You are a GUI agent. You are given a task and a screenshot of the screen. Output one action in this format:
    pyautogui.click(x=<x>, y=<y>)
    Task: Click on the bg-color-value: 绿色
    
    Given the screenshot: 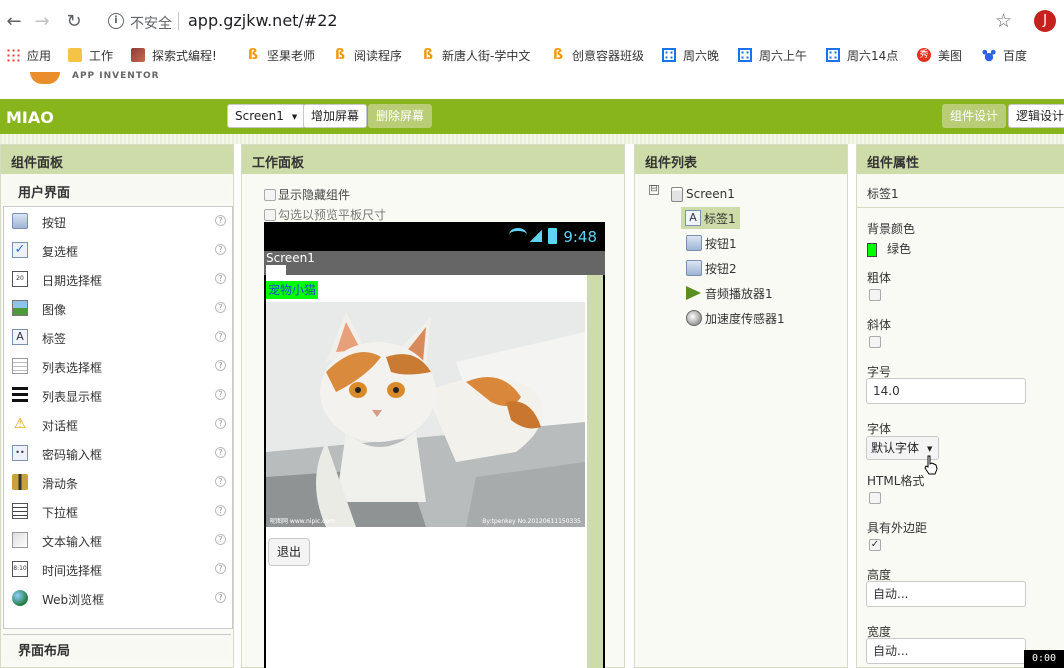 What is the action you would take?
    pyautogui.click(x=899, y=249)
    